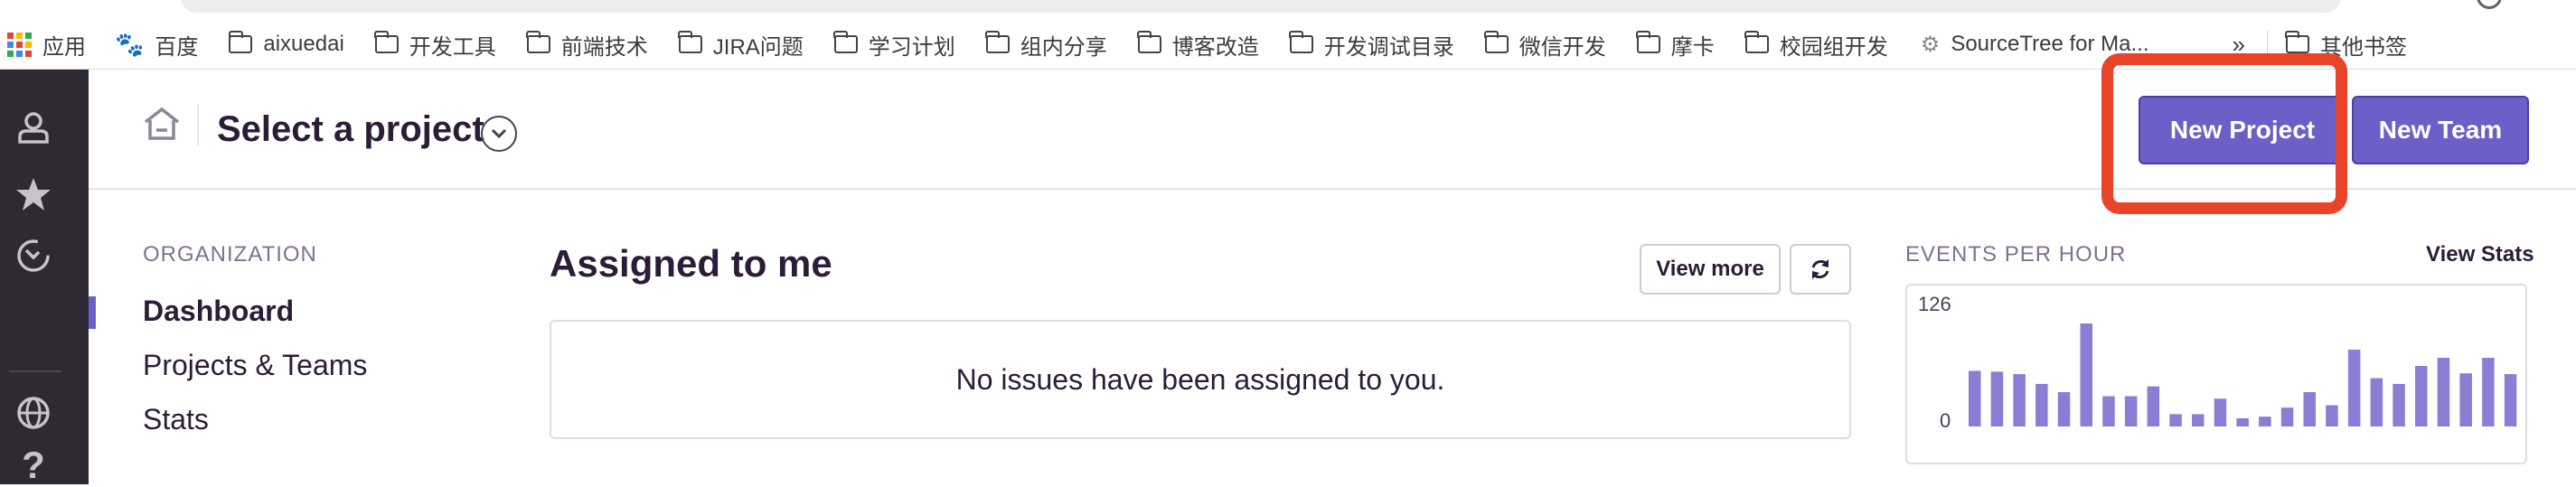 The width and height of the screenshot is (2576, 487). I want to click on help-glyph: ?, so click(33, 465).